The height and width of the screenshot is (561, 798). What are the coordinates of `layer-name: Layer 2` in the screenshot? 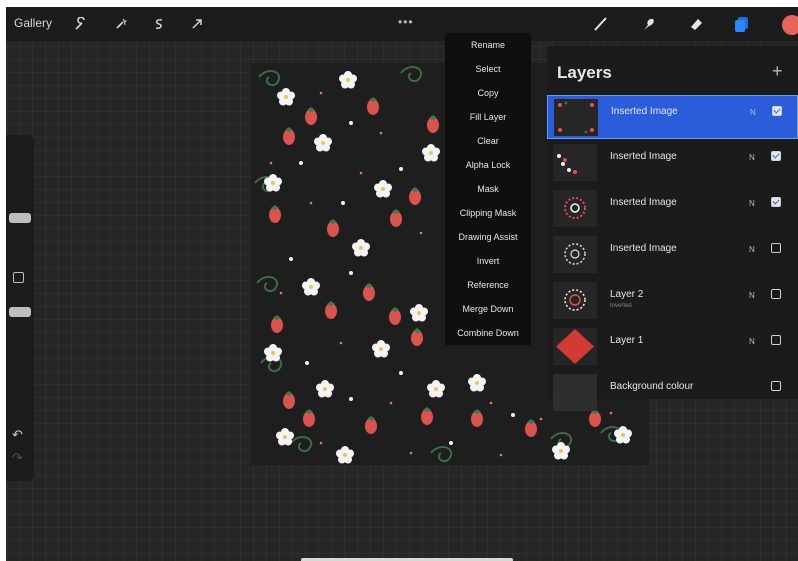 It's located at (627, 294).